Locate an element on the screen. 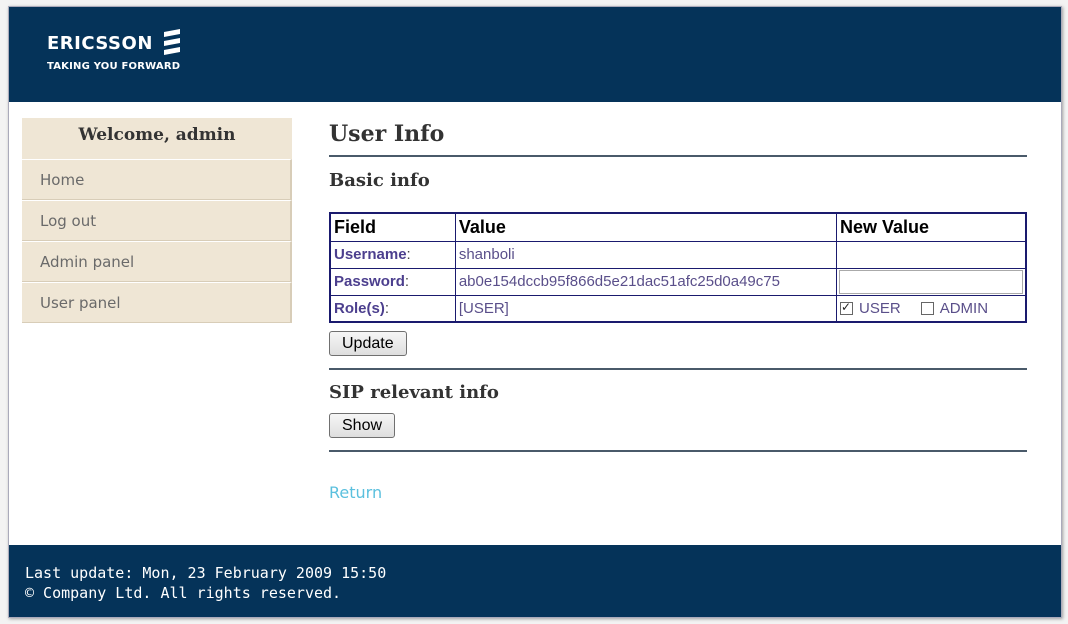  field-value: [USER] is located at coordinates (646, 308).